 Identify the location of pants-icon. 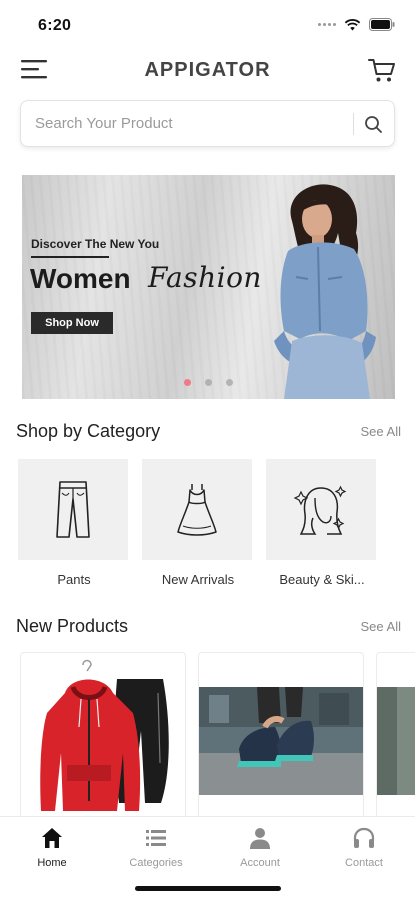
(73, 509).